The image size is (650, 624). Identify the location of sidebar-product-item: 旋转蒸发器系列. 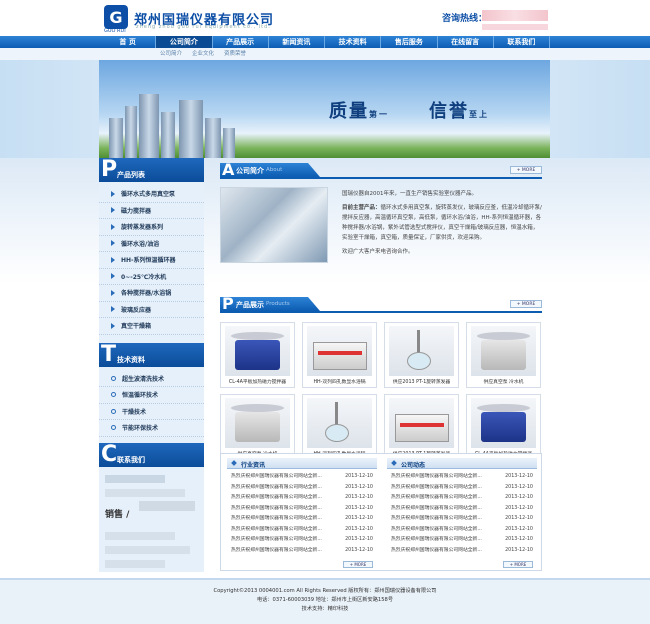
(151, 227).